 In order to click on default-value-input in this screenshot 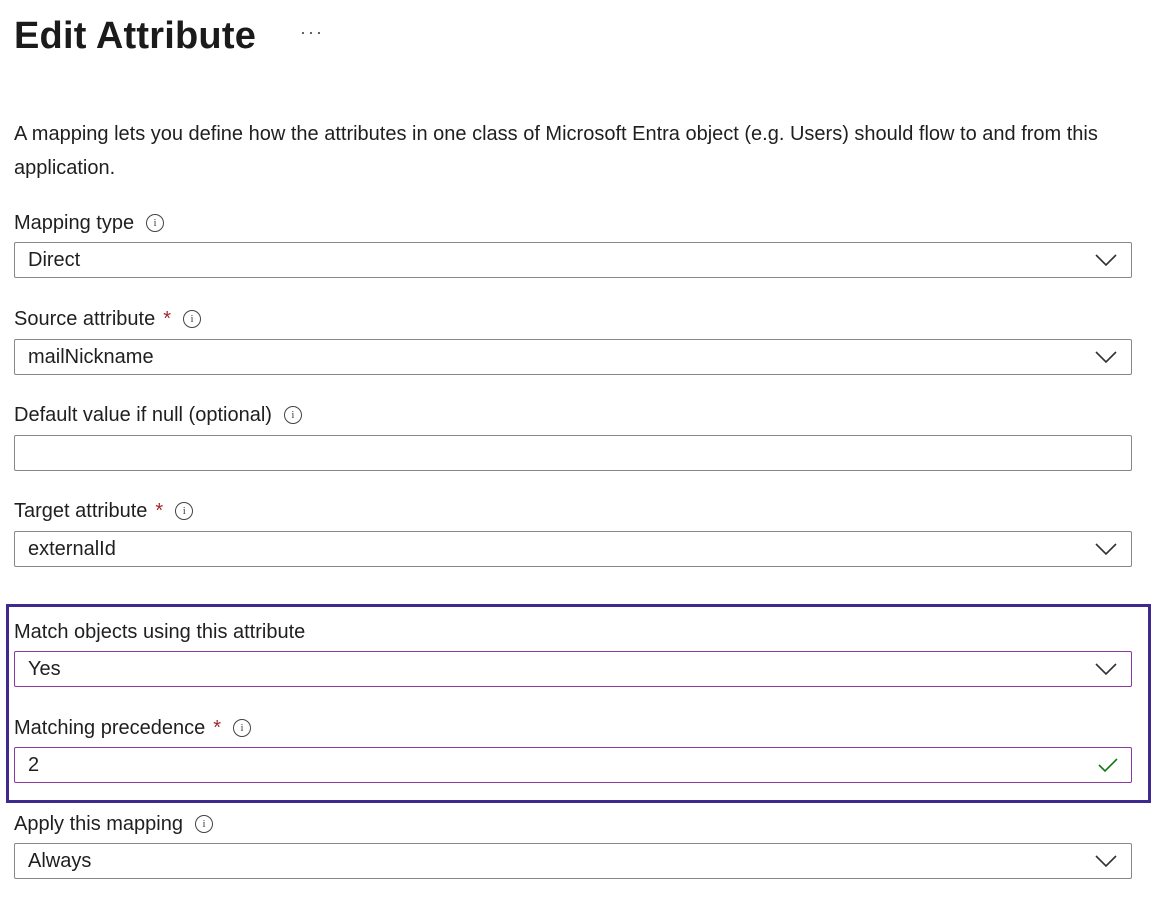, I will do `click(573, 453)`.